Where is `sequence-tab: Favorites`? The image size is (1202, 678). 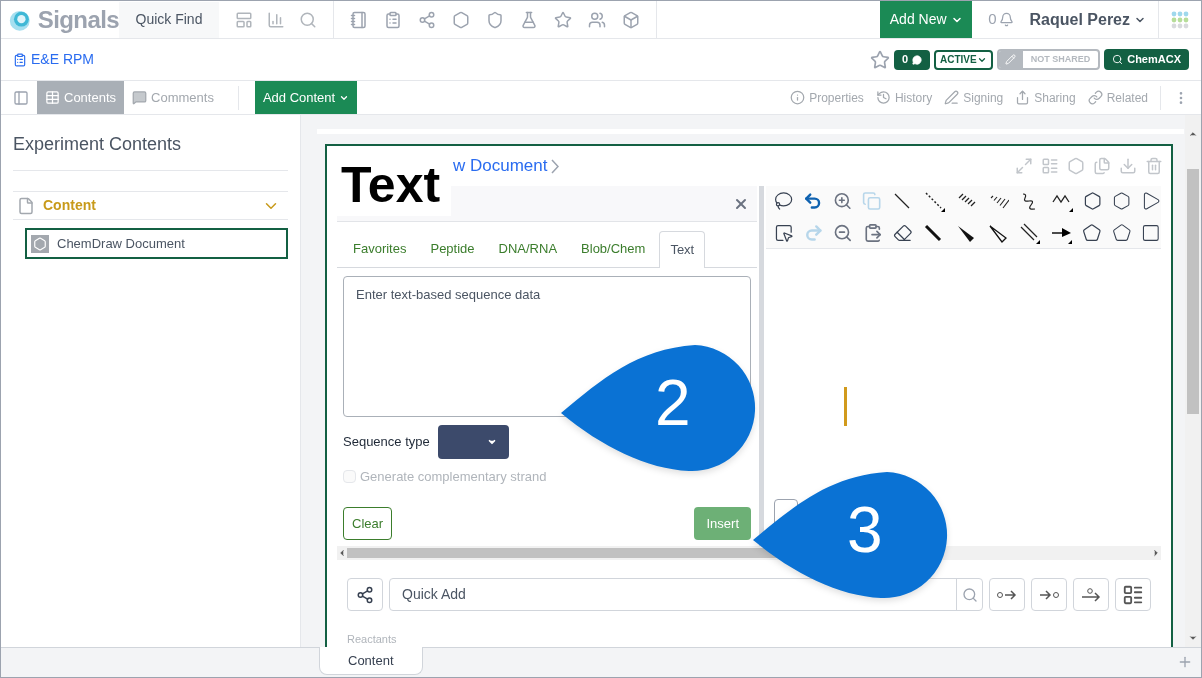 sequence-tab: Favorites is located at coordinates (380, 249).